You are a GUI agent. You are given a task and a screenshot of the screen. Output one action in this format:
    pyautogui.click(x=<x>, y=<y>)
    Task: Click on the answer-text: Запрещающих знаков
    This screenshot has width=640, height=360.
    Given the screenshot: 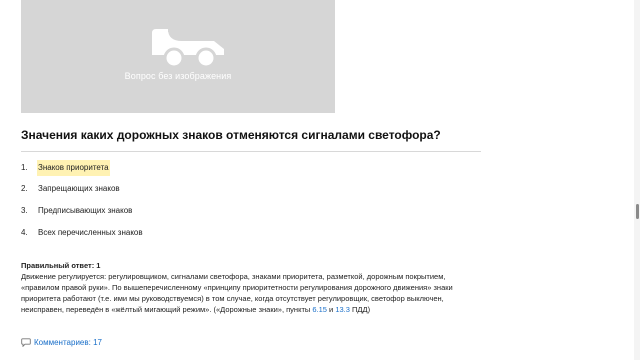 What is the action you would take?
    pyautogui.click(x=79, y=188)
    